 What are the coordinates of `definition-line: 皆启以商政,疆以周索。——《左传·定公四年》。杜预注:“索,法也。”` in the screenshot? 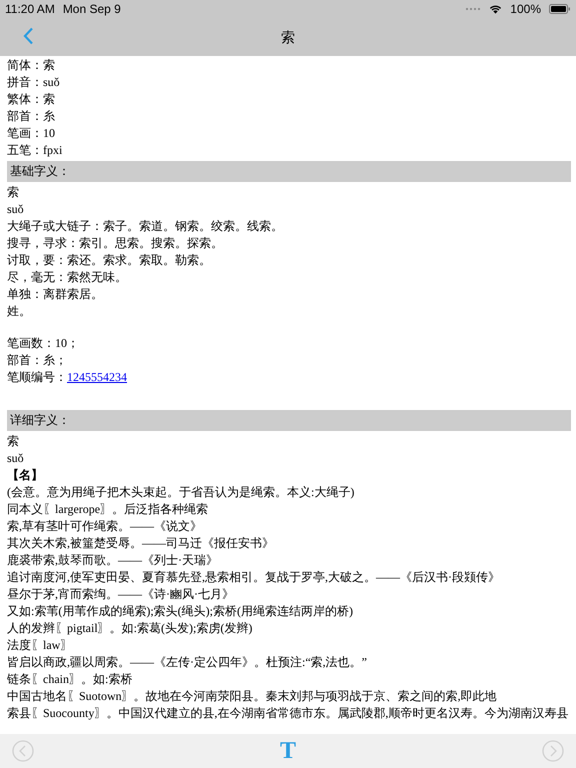 It's located at (187, 662).